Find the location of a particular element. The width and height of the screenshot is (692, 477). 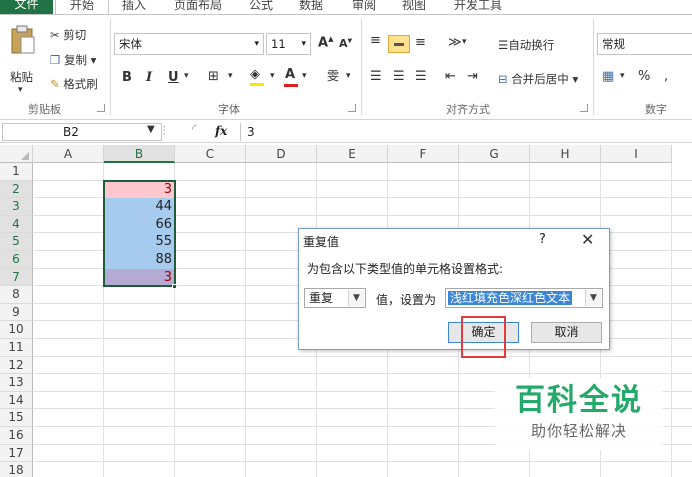

font-name-select: 宋体 ▾ is located at coordinates (189, 44).